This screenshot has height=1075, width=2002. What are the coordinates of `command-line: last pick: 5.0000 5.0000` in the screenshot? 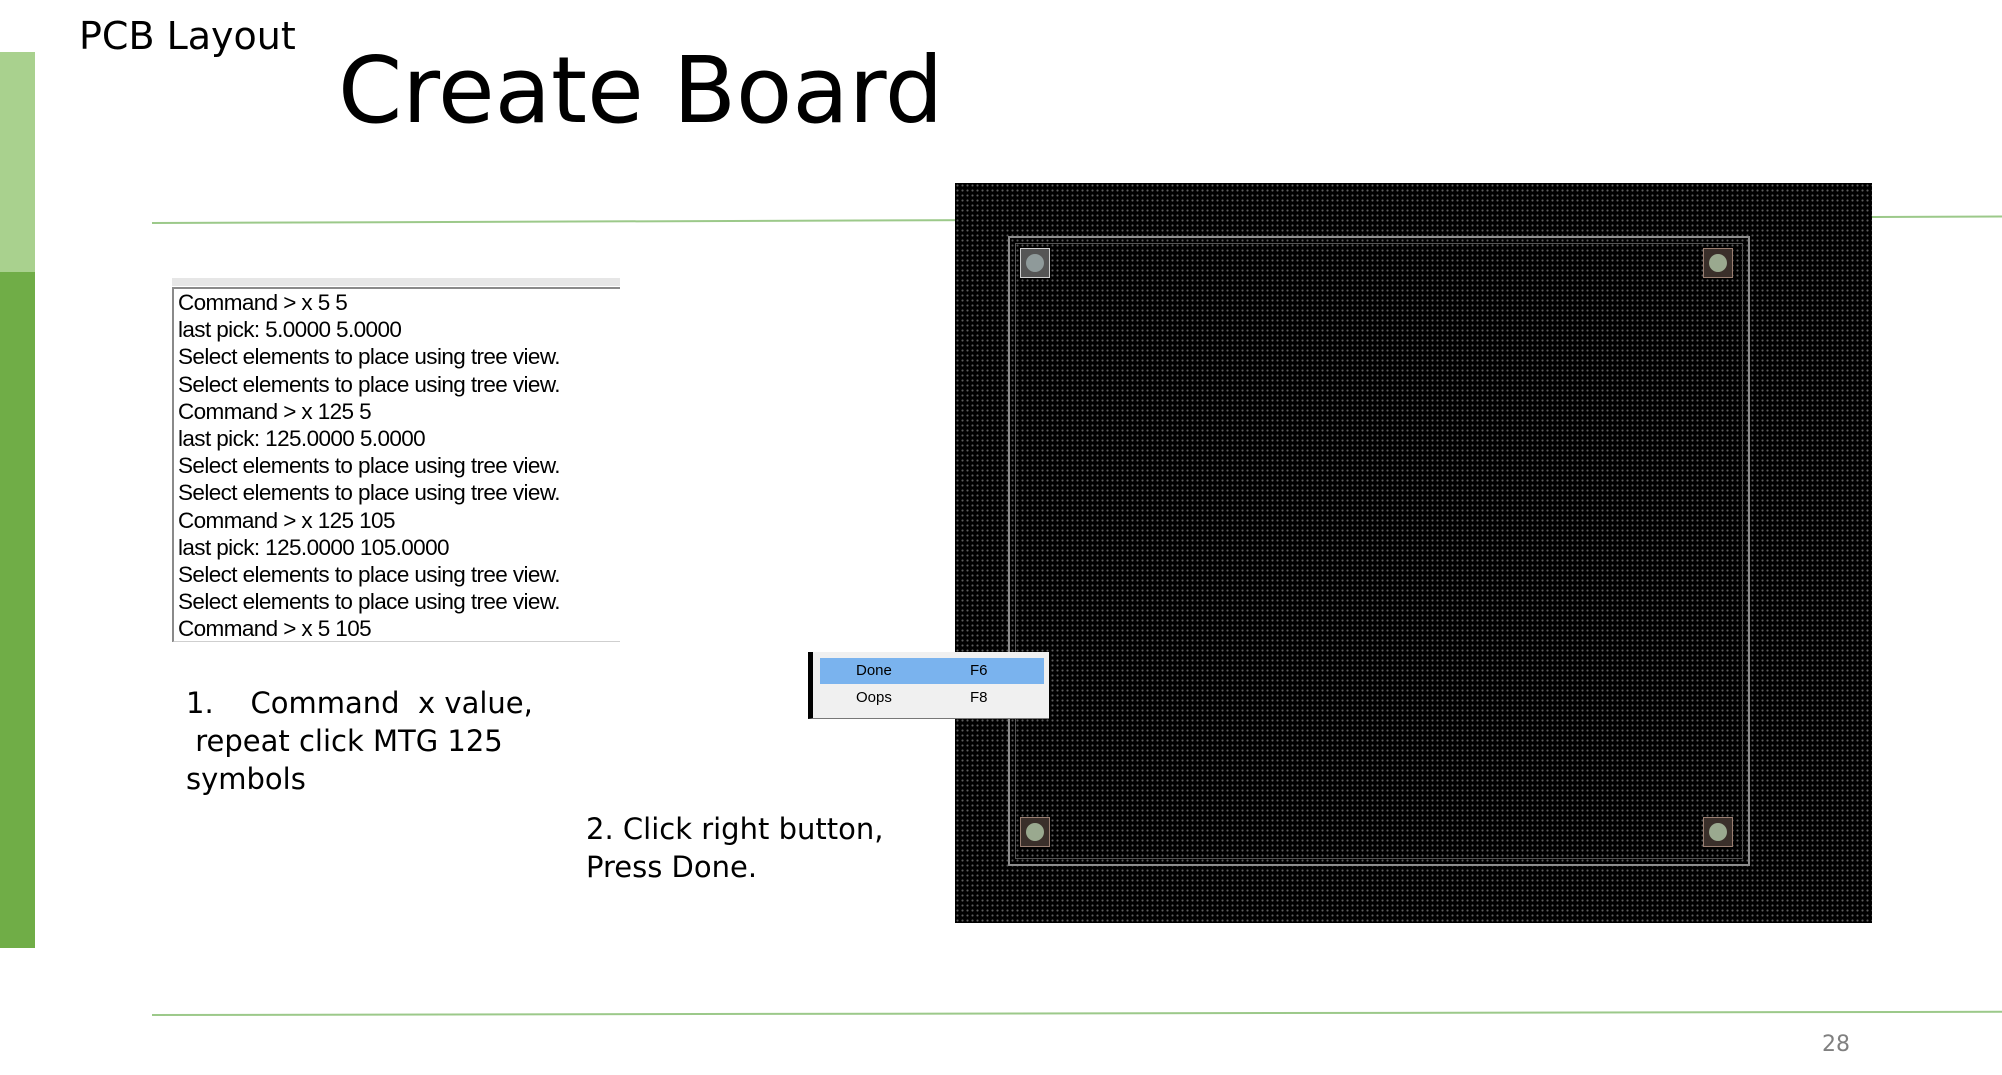 It's located at (290, 330).